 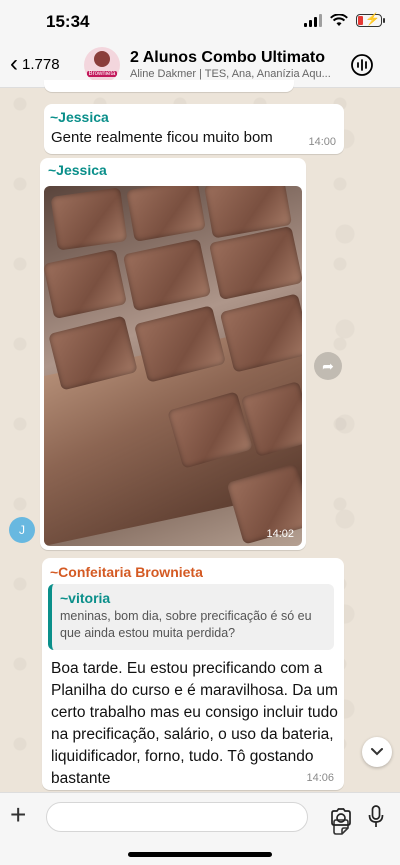 What do you see at coordinates (320, 778) in the screenshot?
I see `message-time: 14:06` at bounding box center [320, 778].